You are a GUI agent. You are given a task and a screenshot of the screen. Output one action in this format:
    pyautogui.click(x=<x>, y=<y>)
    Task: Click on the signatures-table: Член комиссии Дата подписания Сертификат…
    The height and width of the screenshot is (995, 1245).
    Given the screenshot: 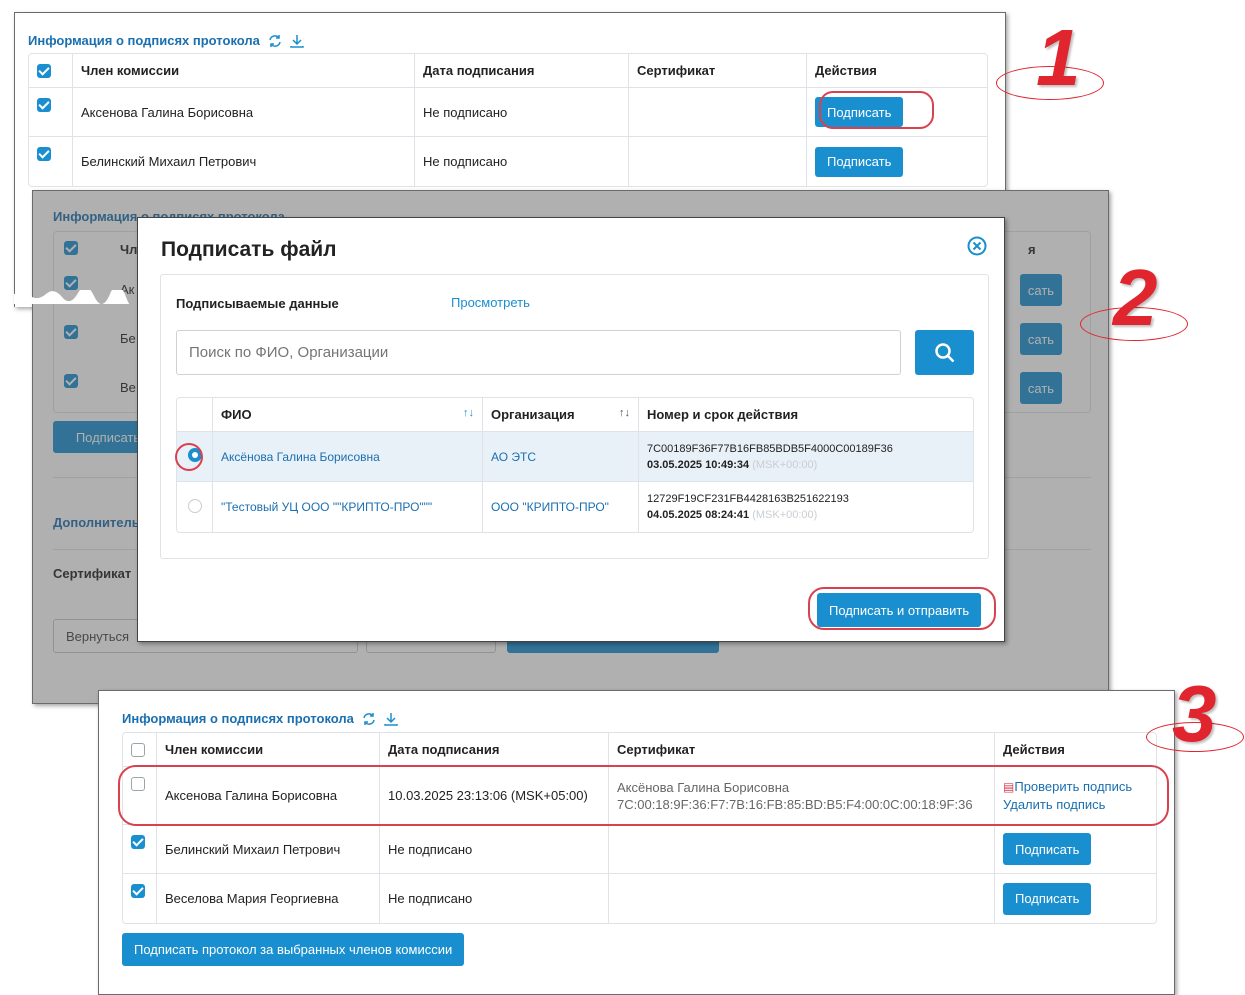 What is the action you would take?
    pyautogui.click(x=508, y=120)
    